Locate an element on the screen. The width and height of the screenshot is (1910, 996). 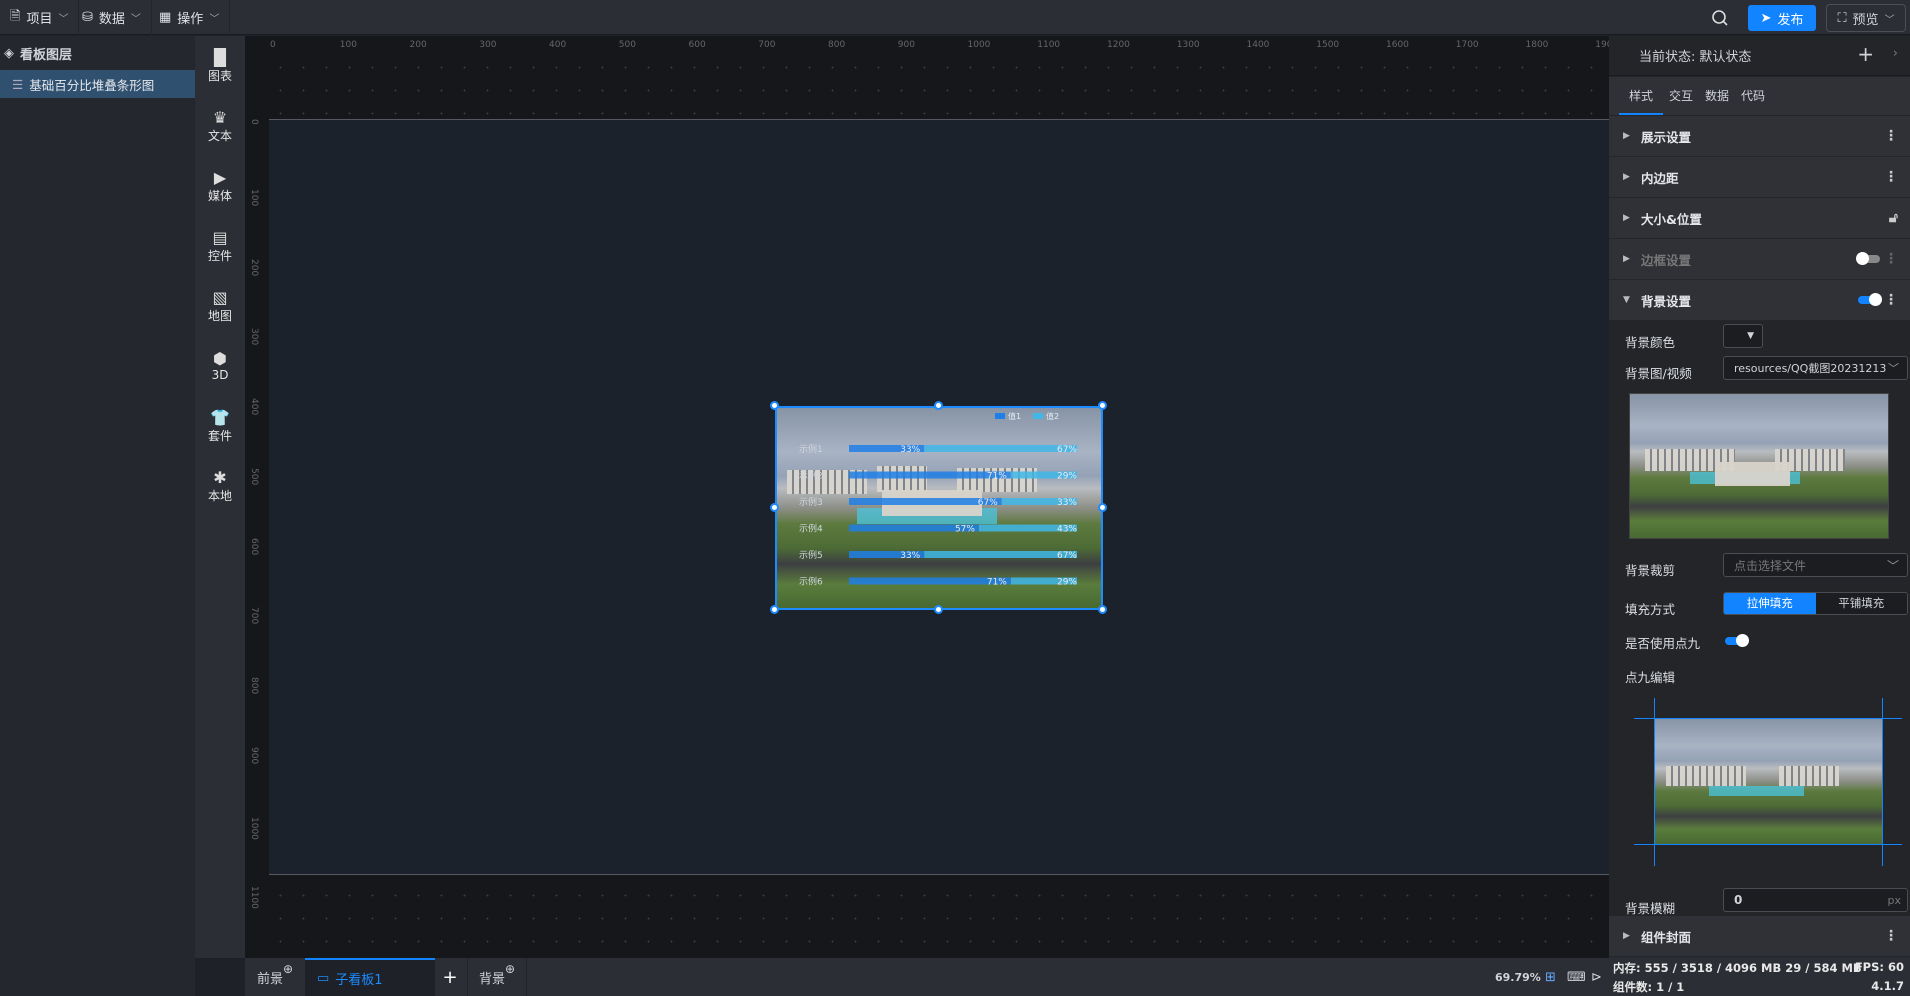
add-subboard-button: + is located at coordinates (450, 977).